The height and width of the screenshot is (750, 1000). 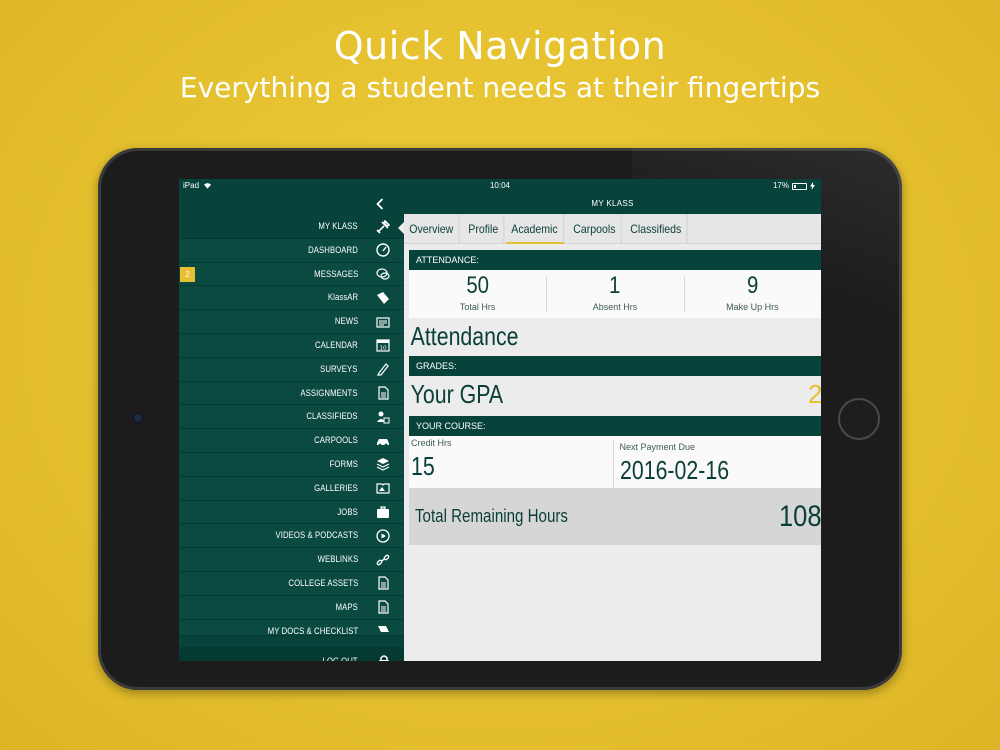 What do you see at coordinates (383, 416) in the screenshot?
I see `people-tag-icon` at bounding box center [383, 416].